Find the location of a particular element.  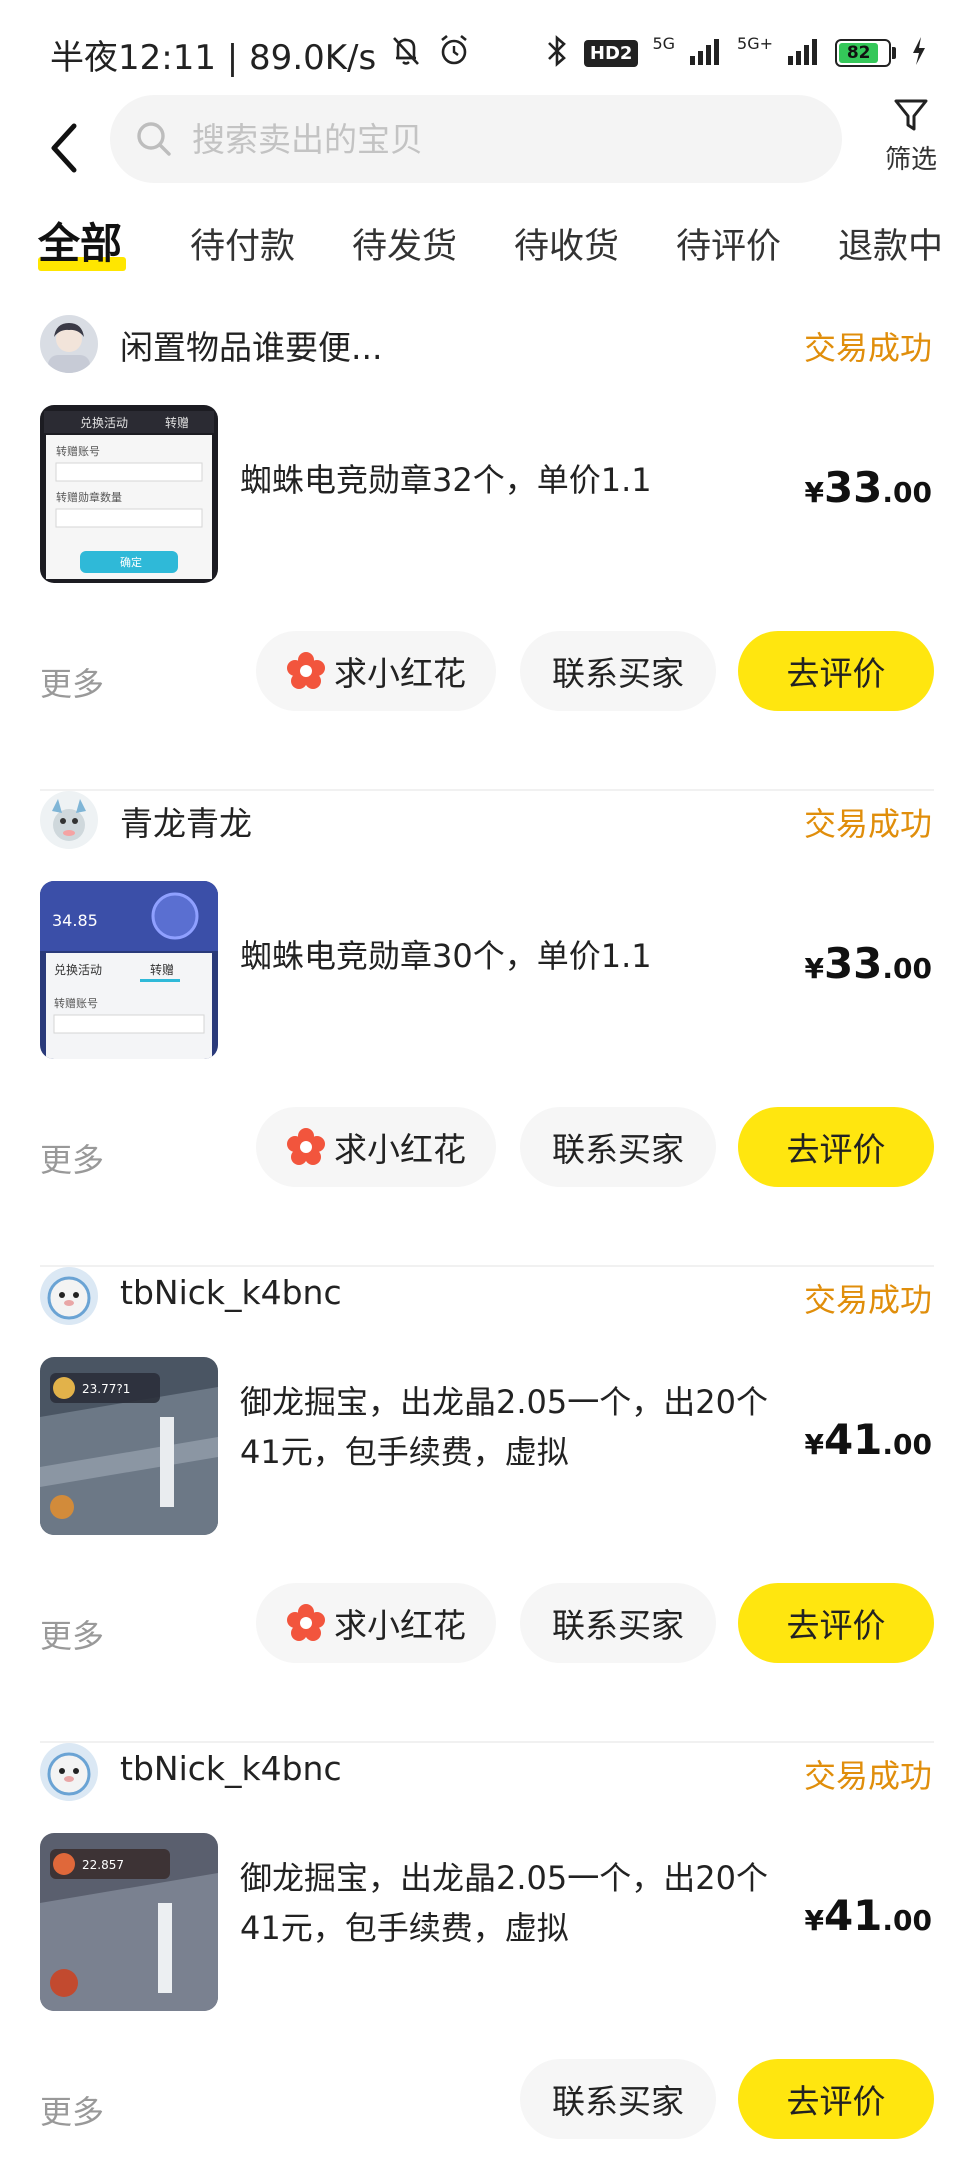

search-input is located at coordinates (472, 139).